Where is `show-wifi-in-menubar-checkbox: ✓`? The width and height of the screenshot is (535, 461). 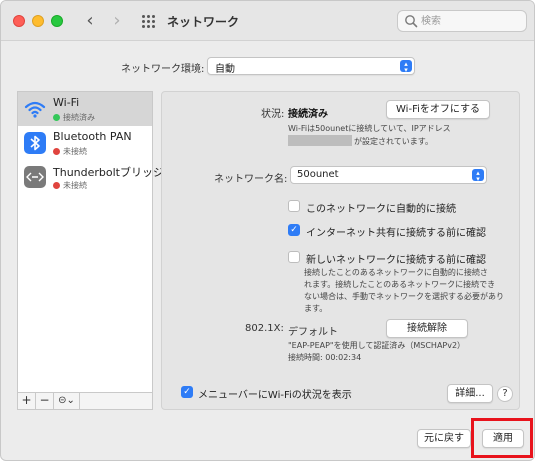 show-wifi-in-menubar-checkbox: ✓ is located at coordinates (187, 392).